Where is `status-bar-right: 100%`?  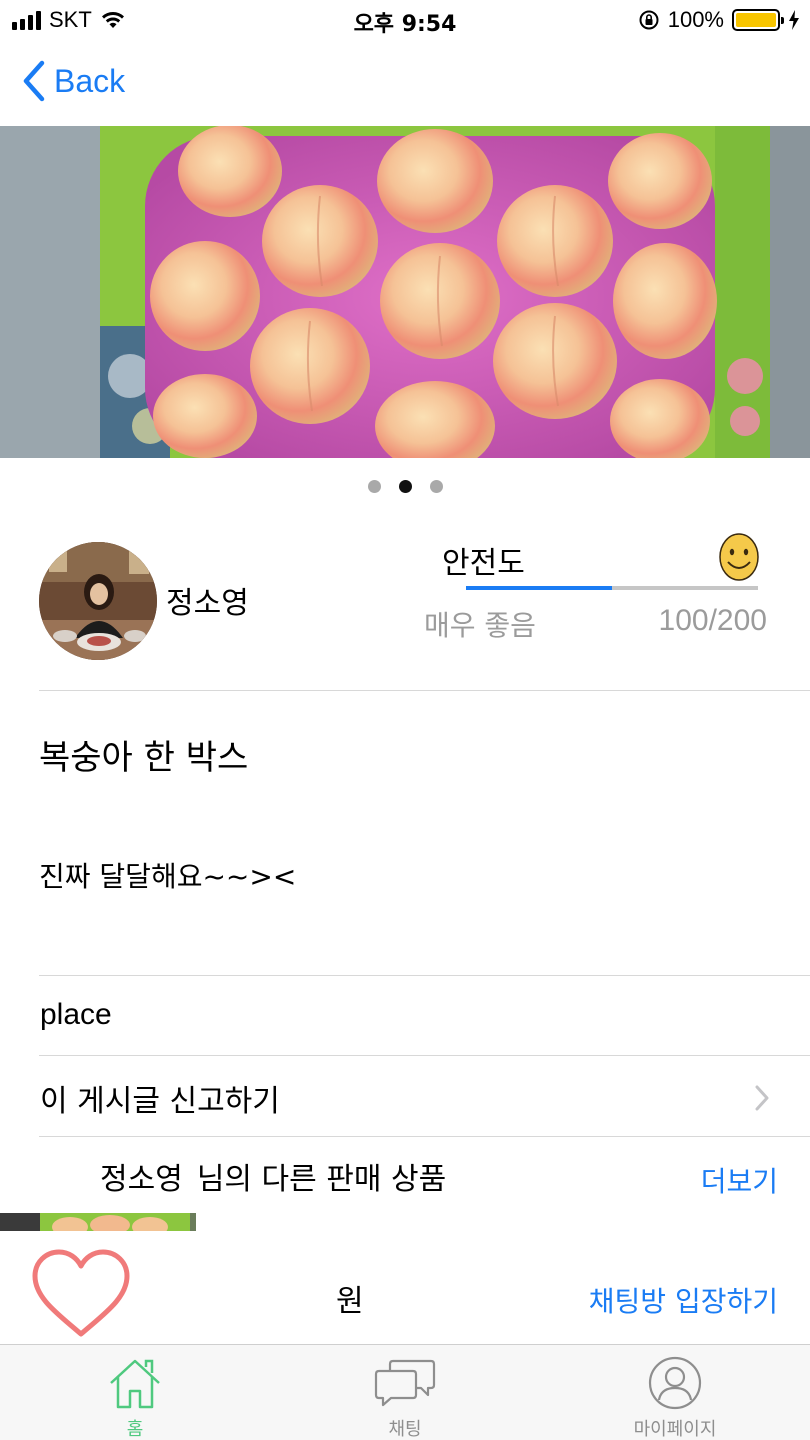
status-bar-right: 100% is located at coordinates (719, 20).